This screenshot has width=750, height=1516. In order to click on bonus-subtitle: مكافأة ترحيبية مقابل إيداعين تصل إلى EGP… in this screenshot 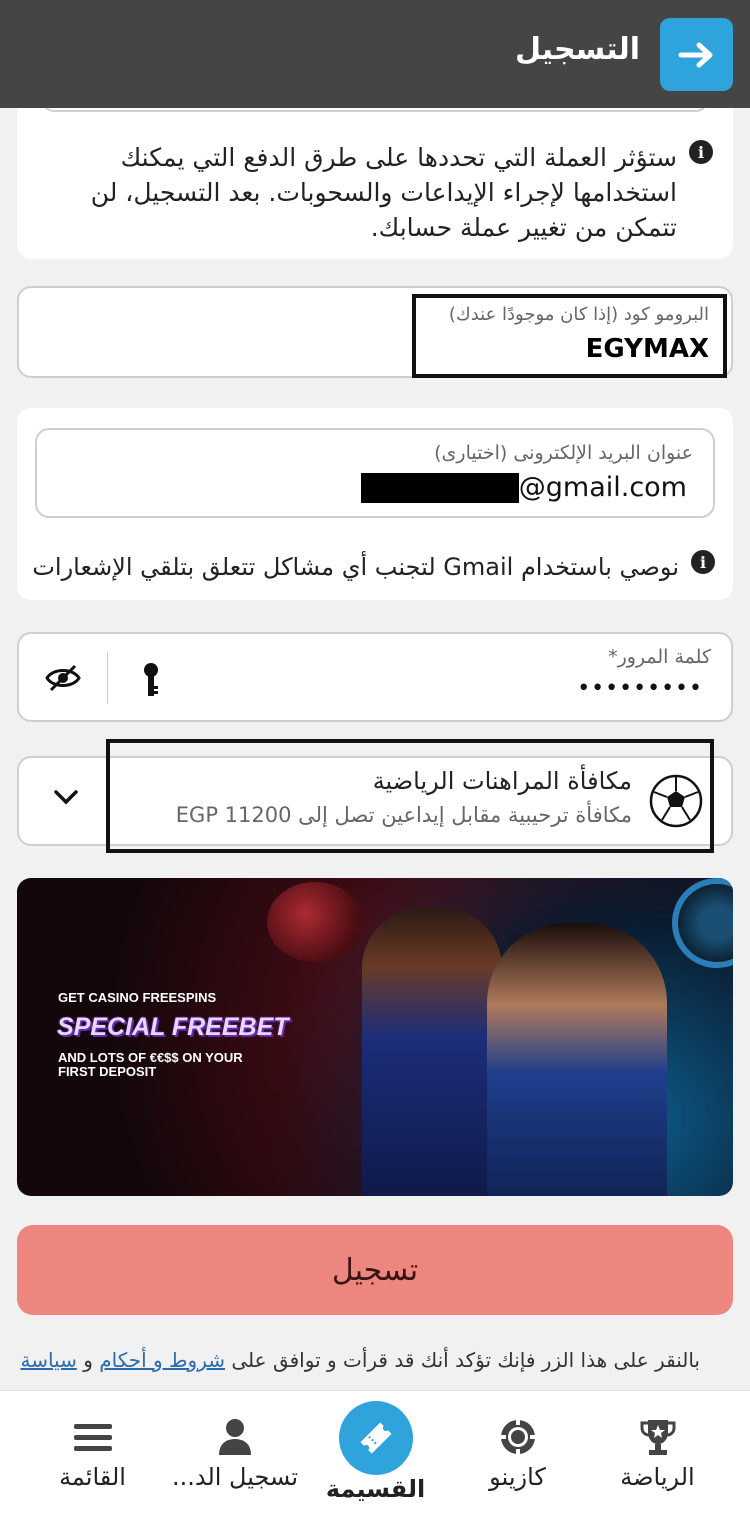, I will do `click(403, 815)`.